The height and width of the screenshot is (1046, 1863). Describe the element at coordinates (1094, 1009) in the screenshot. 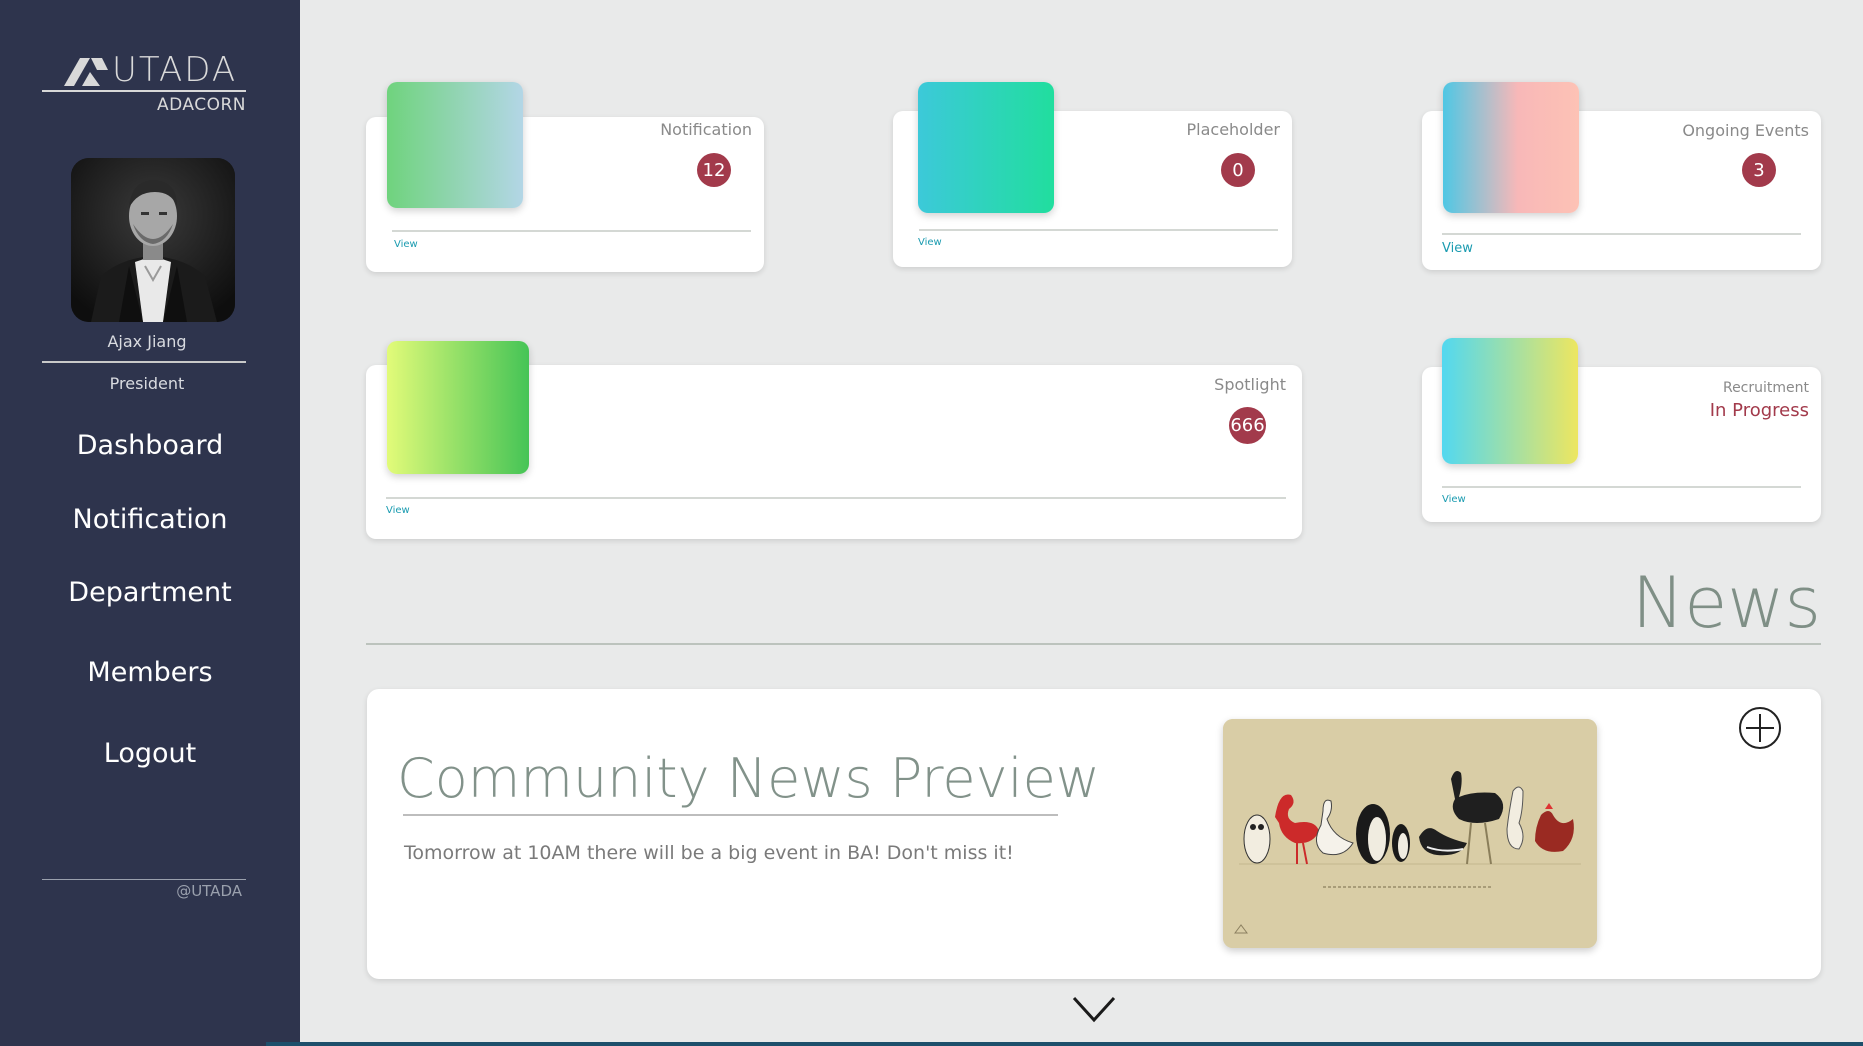

I see `chevron-down-icon` at that location.